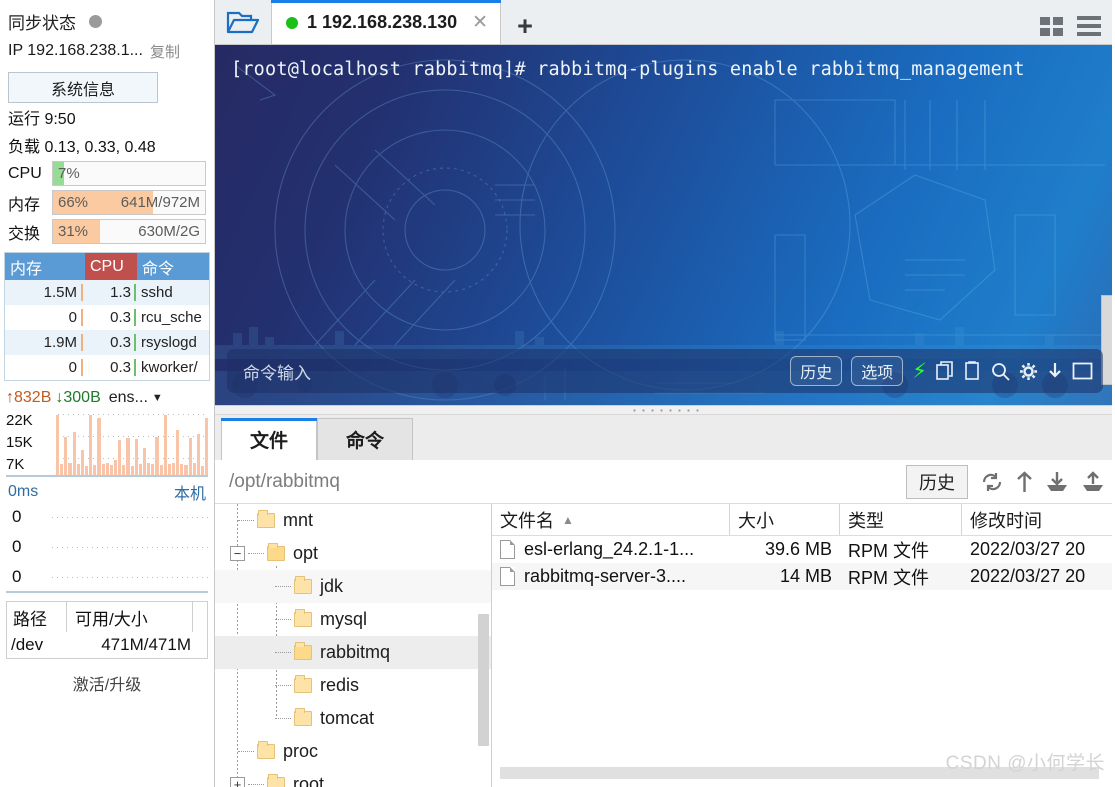 This screenshot has height=787, width=1115. I want to click on uptime-text: 运行 9:50, so click(42, 119).